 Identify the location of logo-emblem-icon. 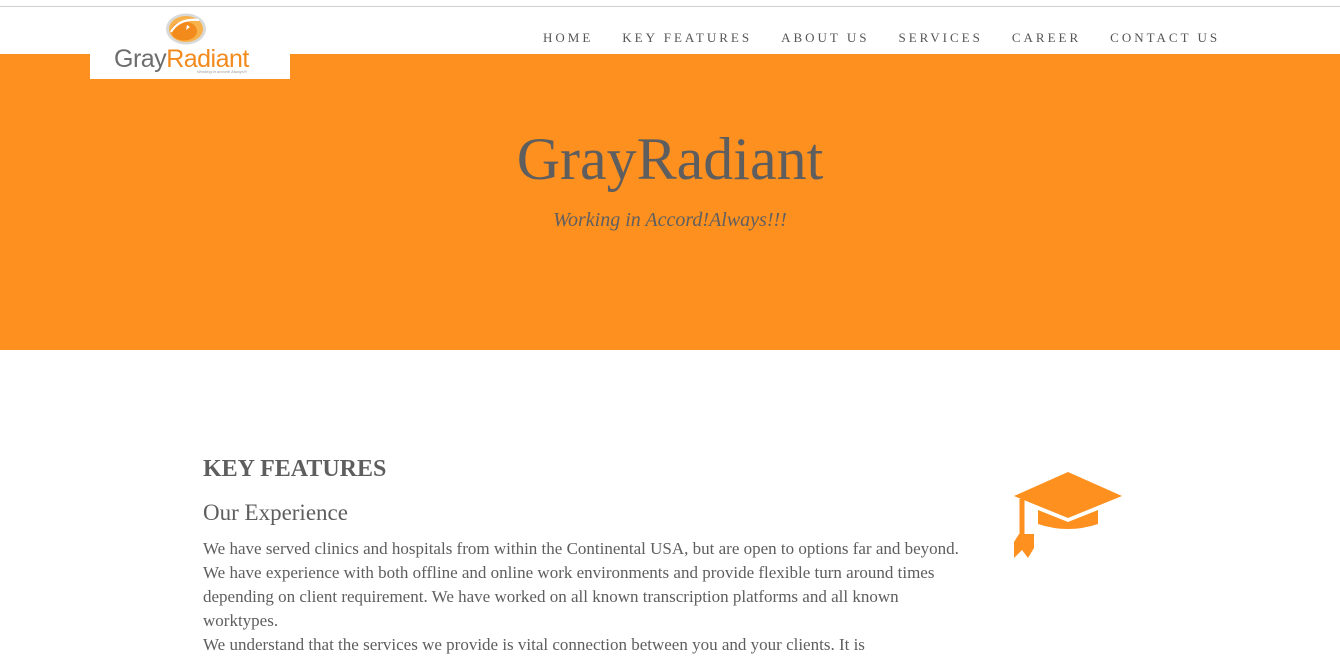
(186, 29).